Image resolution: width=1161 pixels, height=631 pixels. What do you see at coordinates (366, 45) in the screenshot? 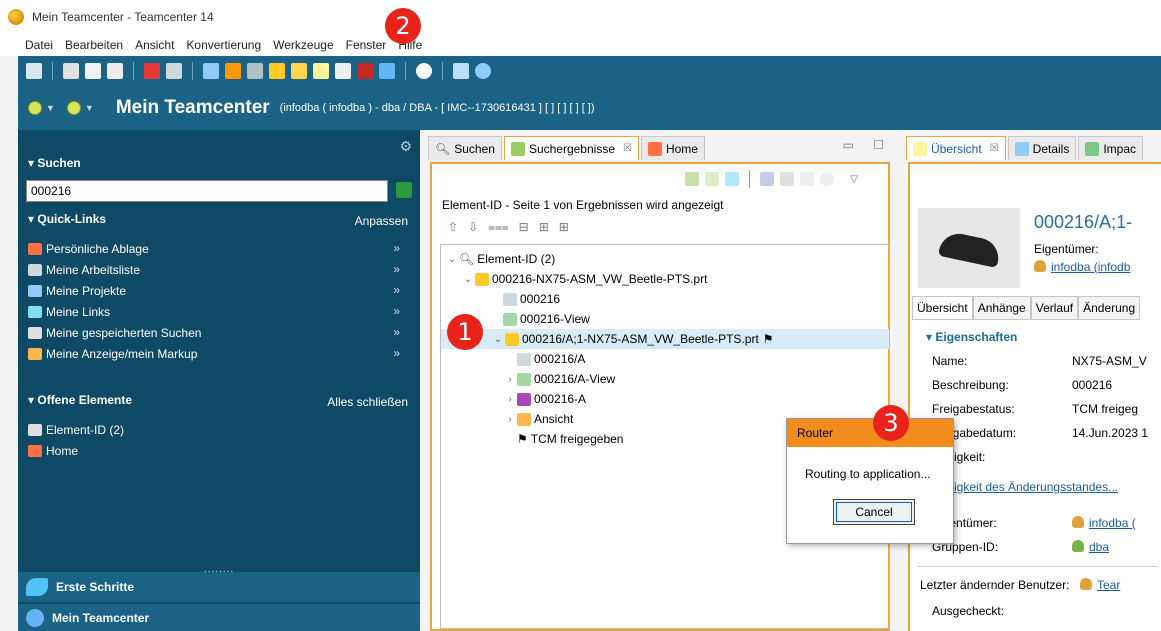
I see `menu-fenster: Fenster` at bounding box center [366, 45].